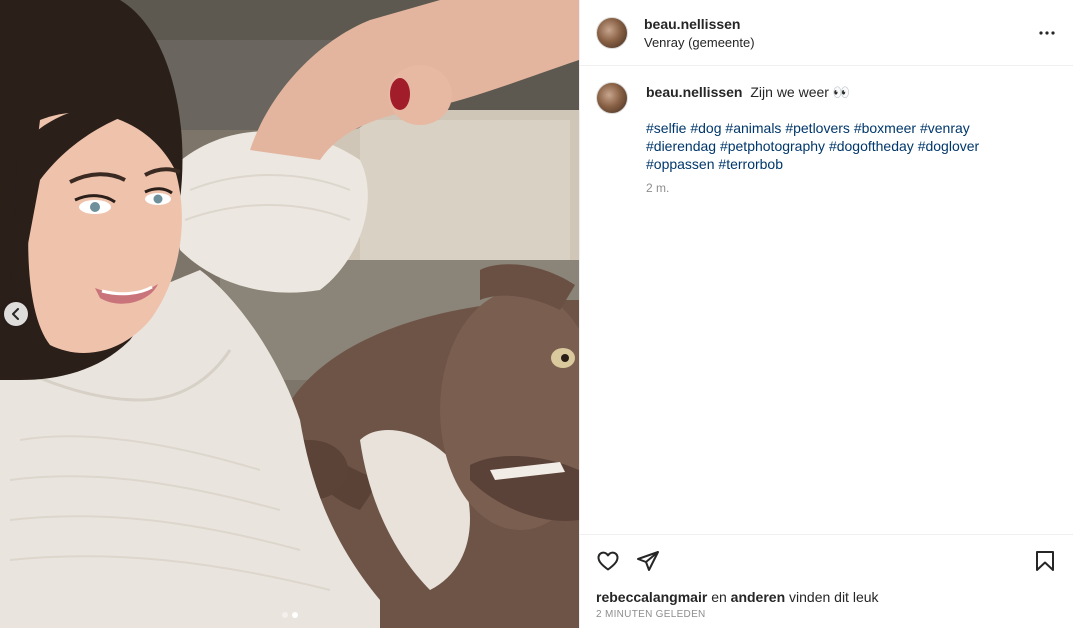 This screenshot has width=1073, height=628. I want to click on hashtag-link: #terrorbob, so click(750, 164).